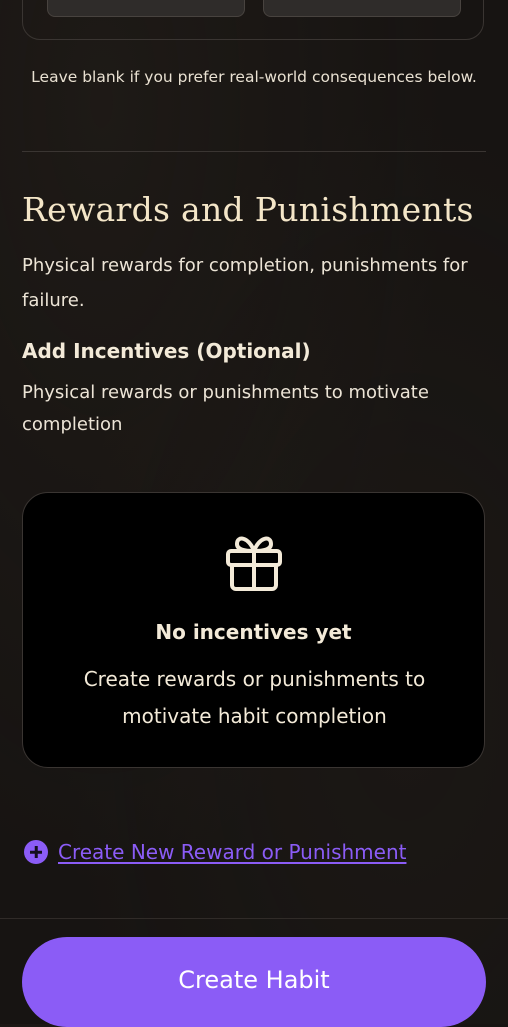  What do you see at coordinates (248, 209) in the screenshot?
I see `section-title: Rewards and Punishments` at bounding box center [248, 209].